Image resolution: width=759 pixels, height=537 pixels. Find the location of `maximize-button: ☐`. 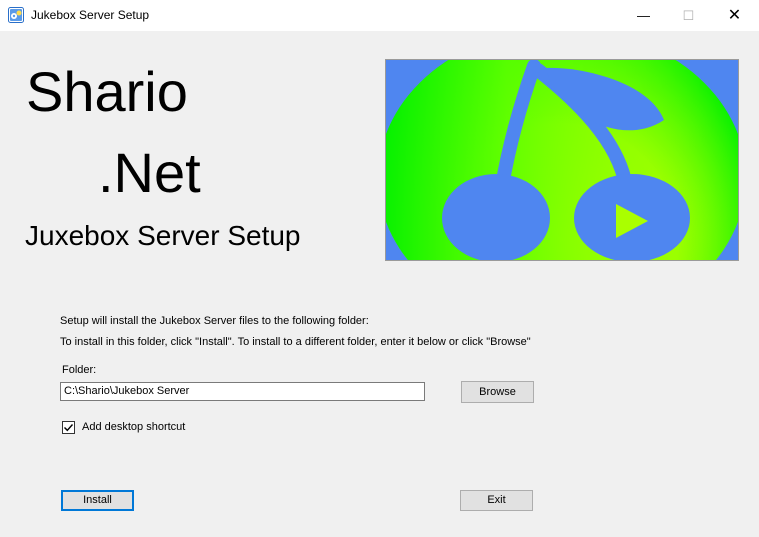

maximize-button: ☐ is located at coordinates (688, 15).